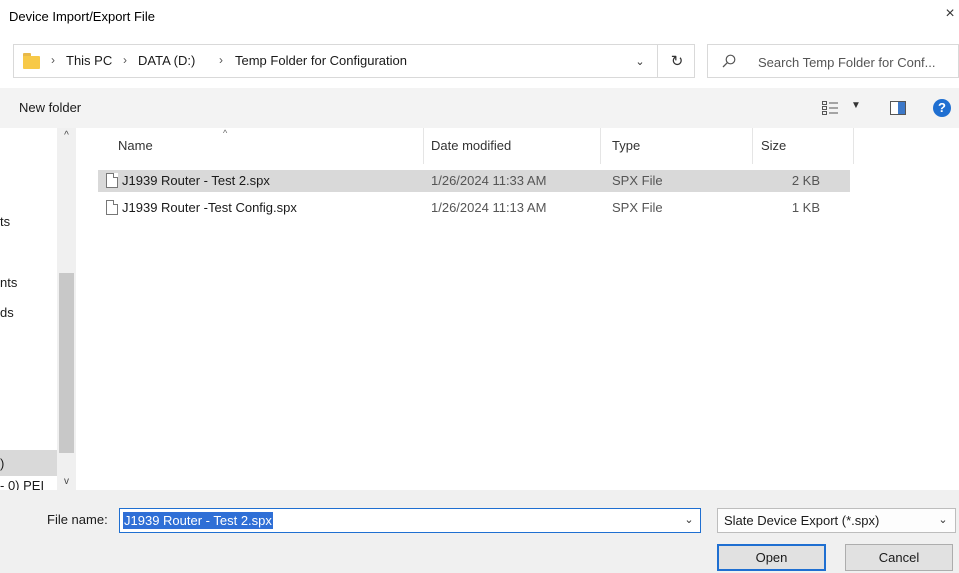 The width and height of the screenshot is (959, 573). I want to click on file-name-value: J1939 Router - Test 2.spx, so click(198, 520).